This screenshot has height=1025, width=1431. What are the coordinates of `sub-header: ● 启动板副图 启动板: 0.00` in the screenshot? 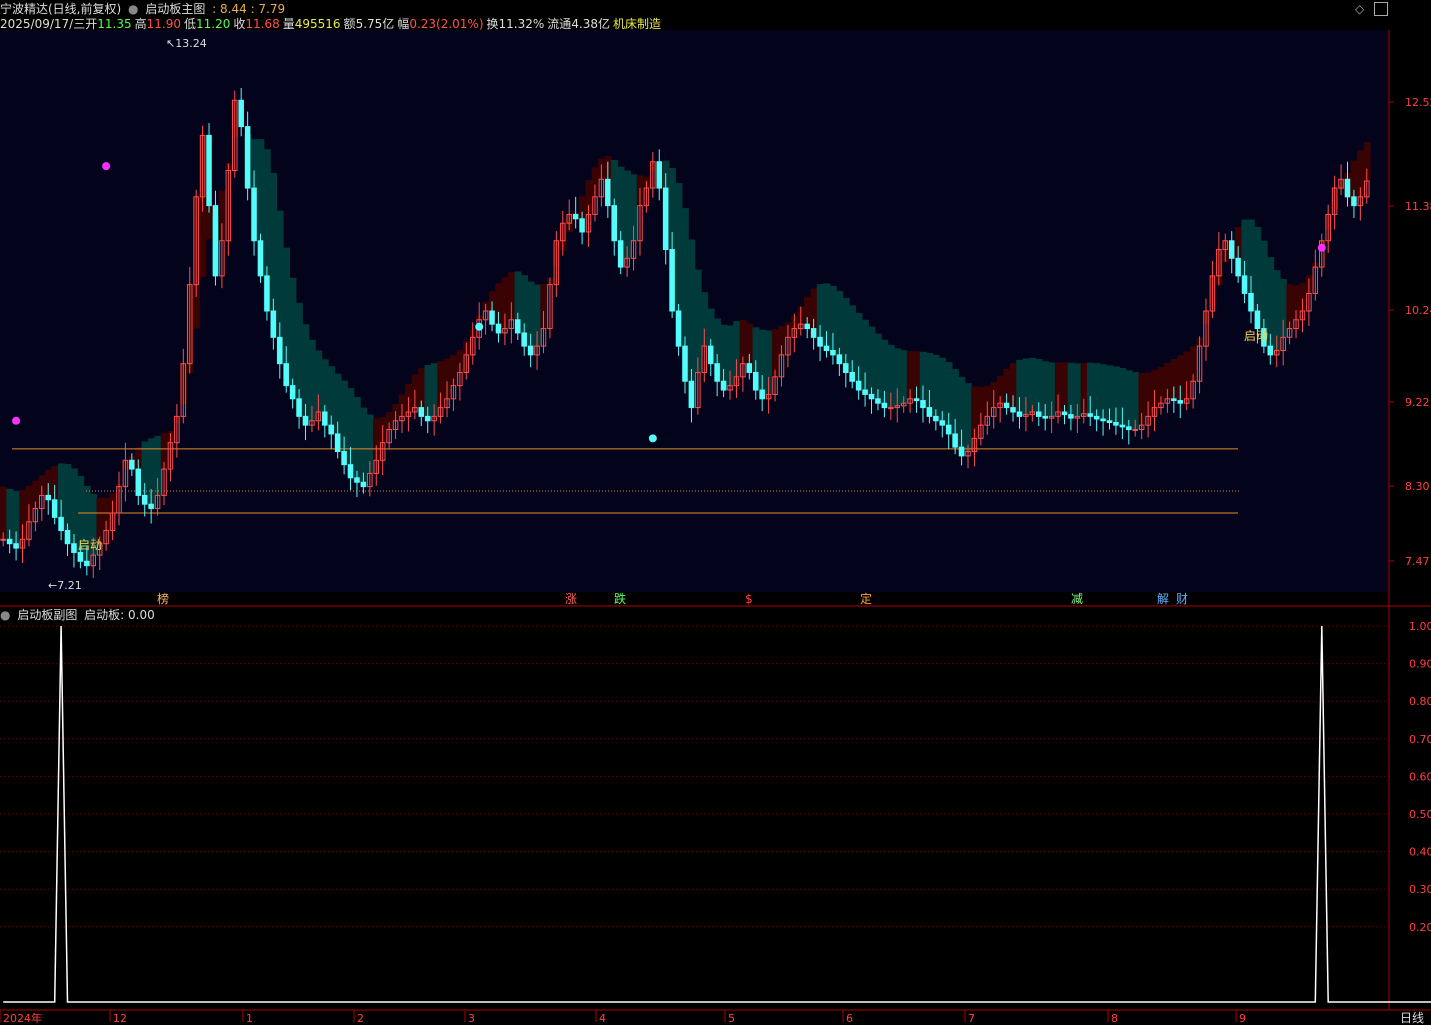 It's located at (79, 615).